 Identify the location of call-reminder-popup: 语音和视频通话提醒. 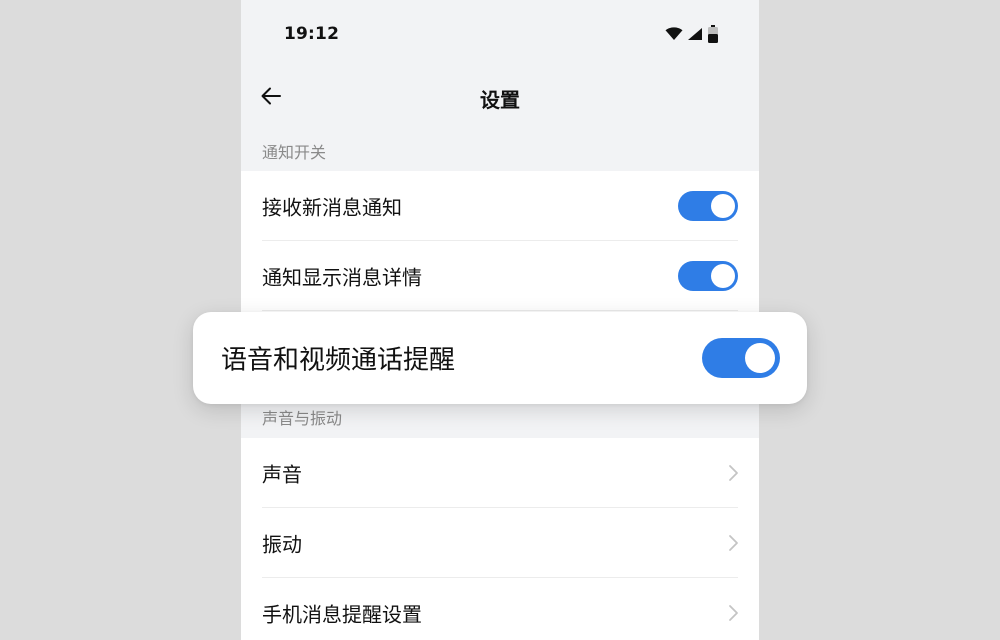
(500, 358).